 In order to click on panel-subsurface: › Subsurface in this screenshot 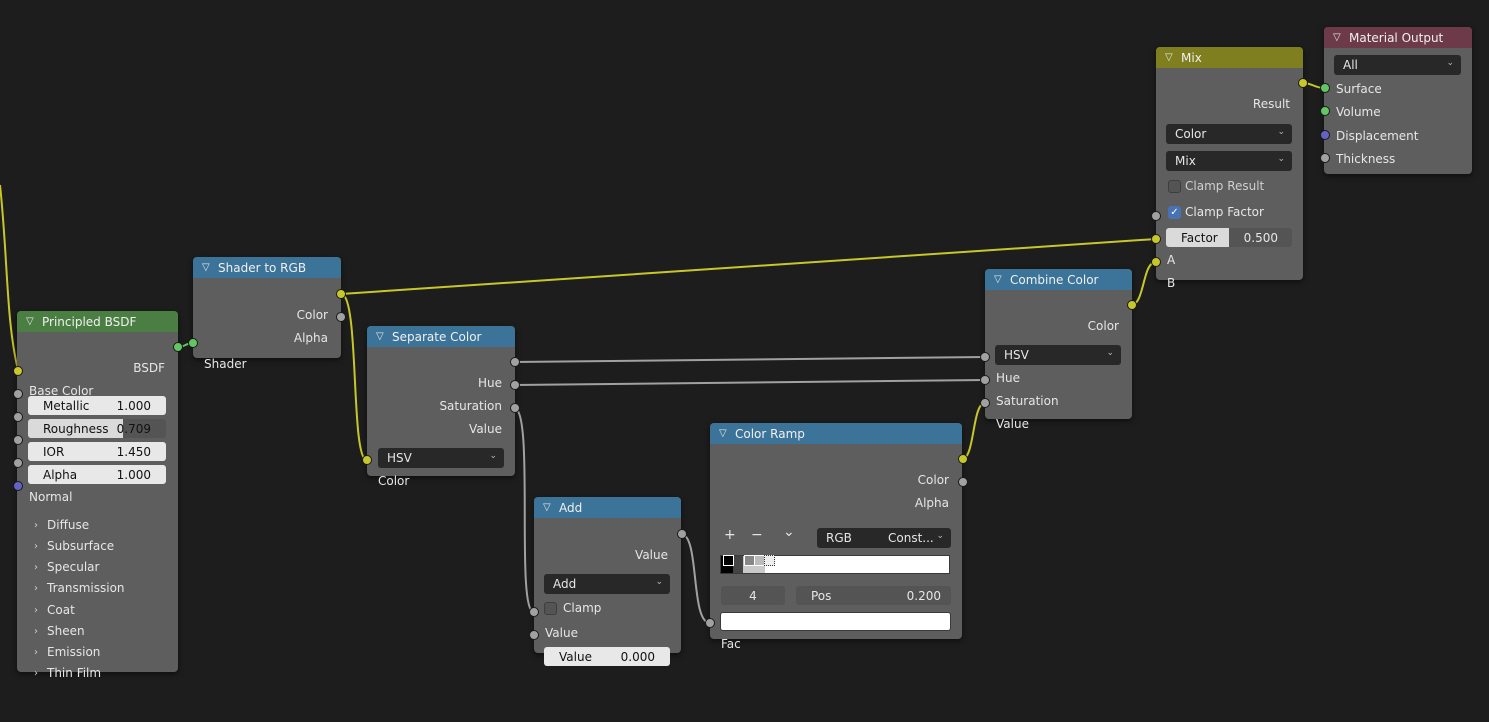, I will do `click(74, 546)`.